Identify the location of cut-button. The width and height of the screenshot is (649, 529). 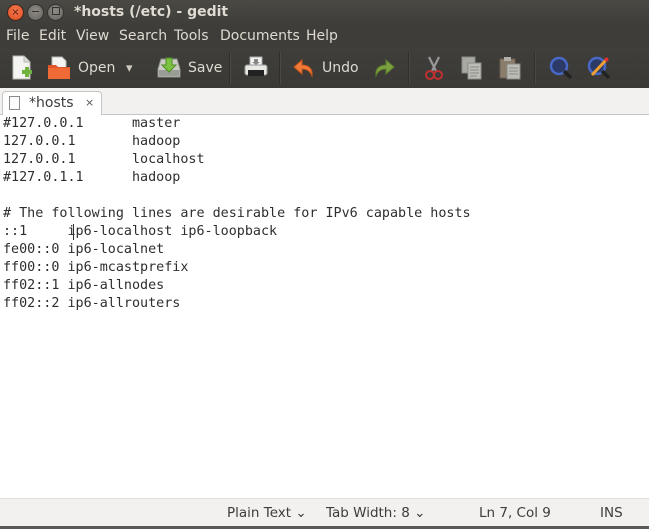
(434, 68).